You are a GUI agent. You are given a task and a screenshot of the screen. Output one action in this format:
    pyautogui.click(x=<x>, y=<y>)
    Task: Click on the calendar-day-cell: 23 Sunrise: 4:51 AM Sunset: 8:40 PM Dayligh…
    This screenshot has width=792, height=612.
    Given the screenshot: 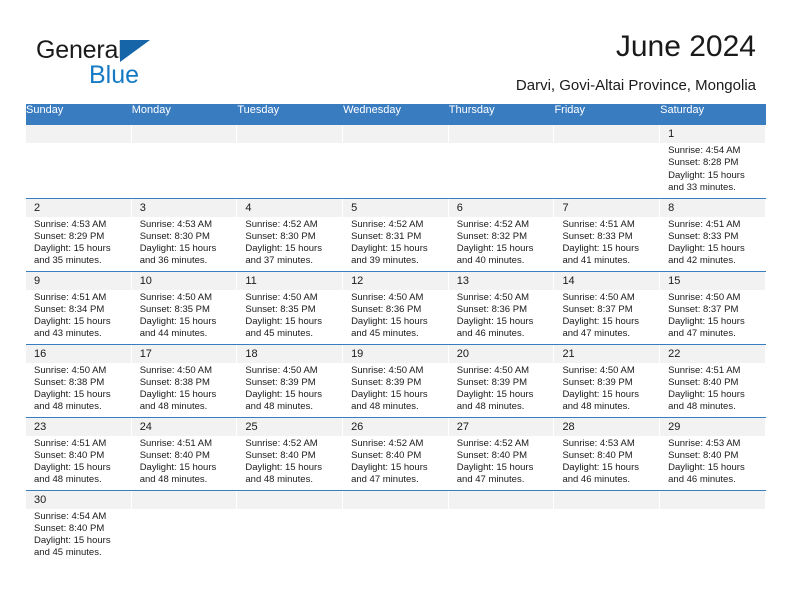 What is the action you would take?
    pyautogui.click(x=79, y=454)
    